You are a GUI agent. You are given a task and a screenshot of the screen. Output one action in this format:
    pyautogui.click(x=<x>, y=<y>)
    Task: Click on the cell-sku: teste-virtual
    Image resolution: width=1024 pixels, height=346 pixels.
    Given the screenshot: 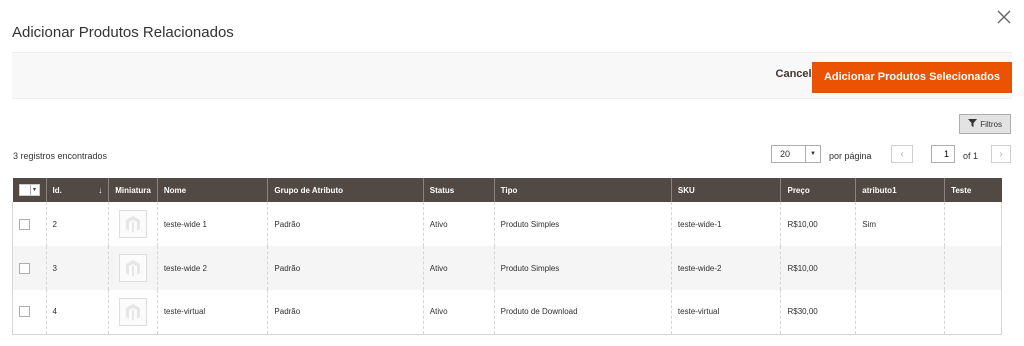 What is the action you would take?
    pyautogui.click(x=726, y=312)
    